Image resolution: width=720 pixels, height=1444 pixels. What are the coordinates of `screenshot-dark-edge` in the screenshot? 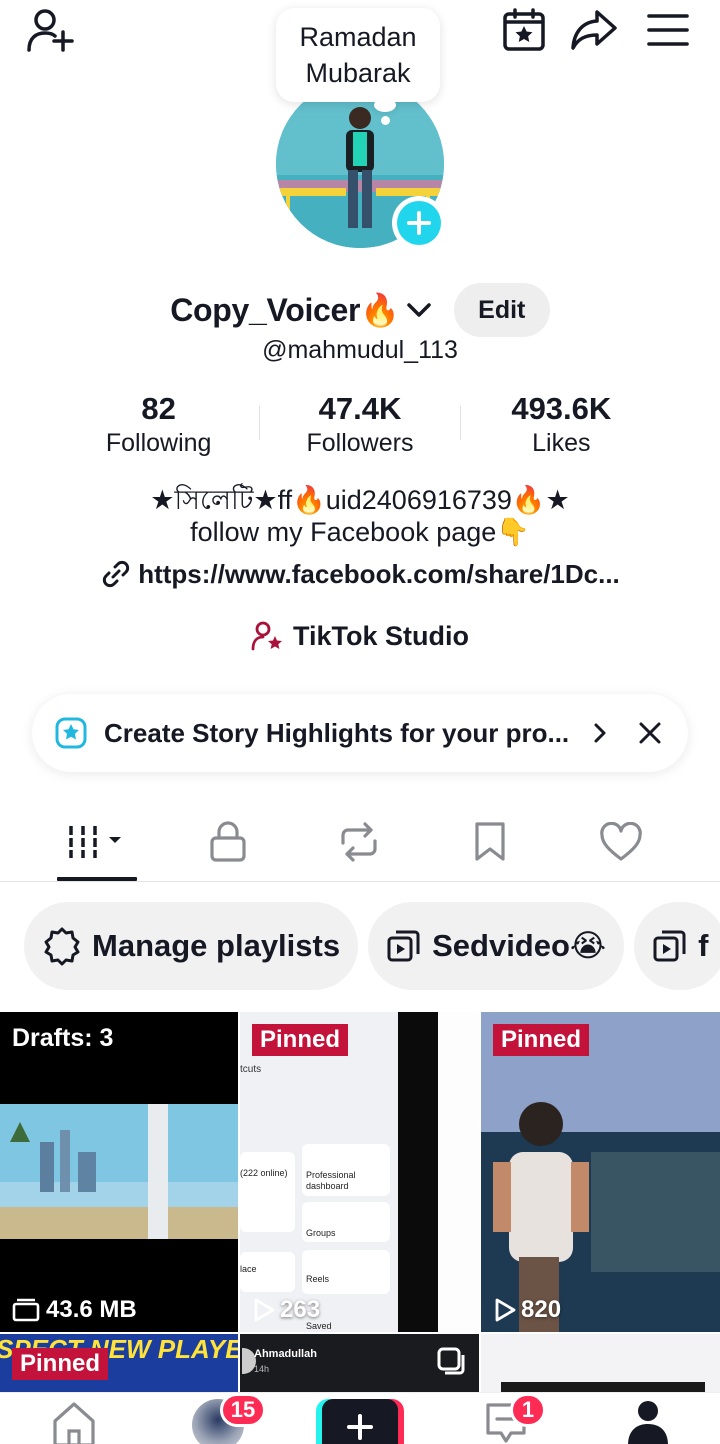 It's located at (418, 1172).